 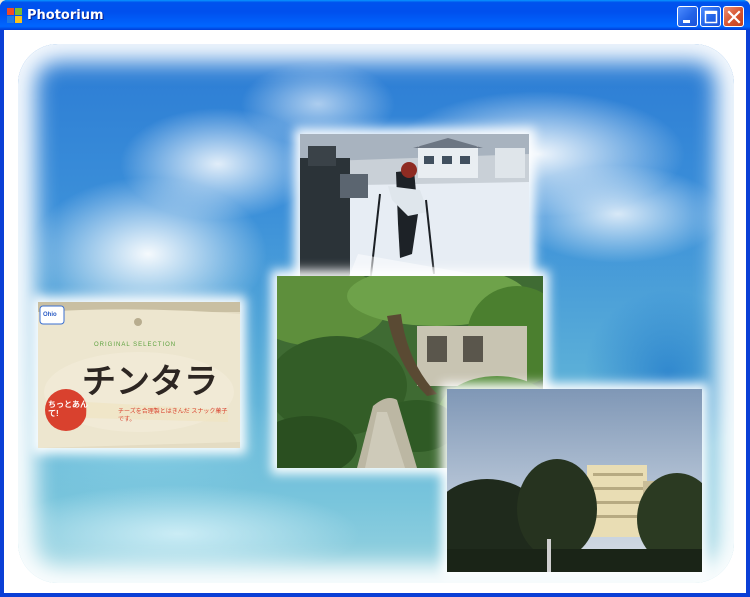 I want to click on package-line: ORIGINAL SELECTION, so click(x=135, y=345).